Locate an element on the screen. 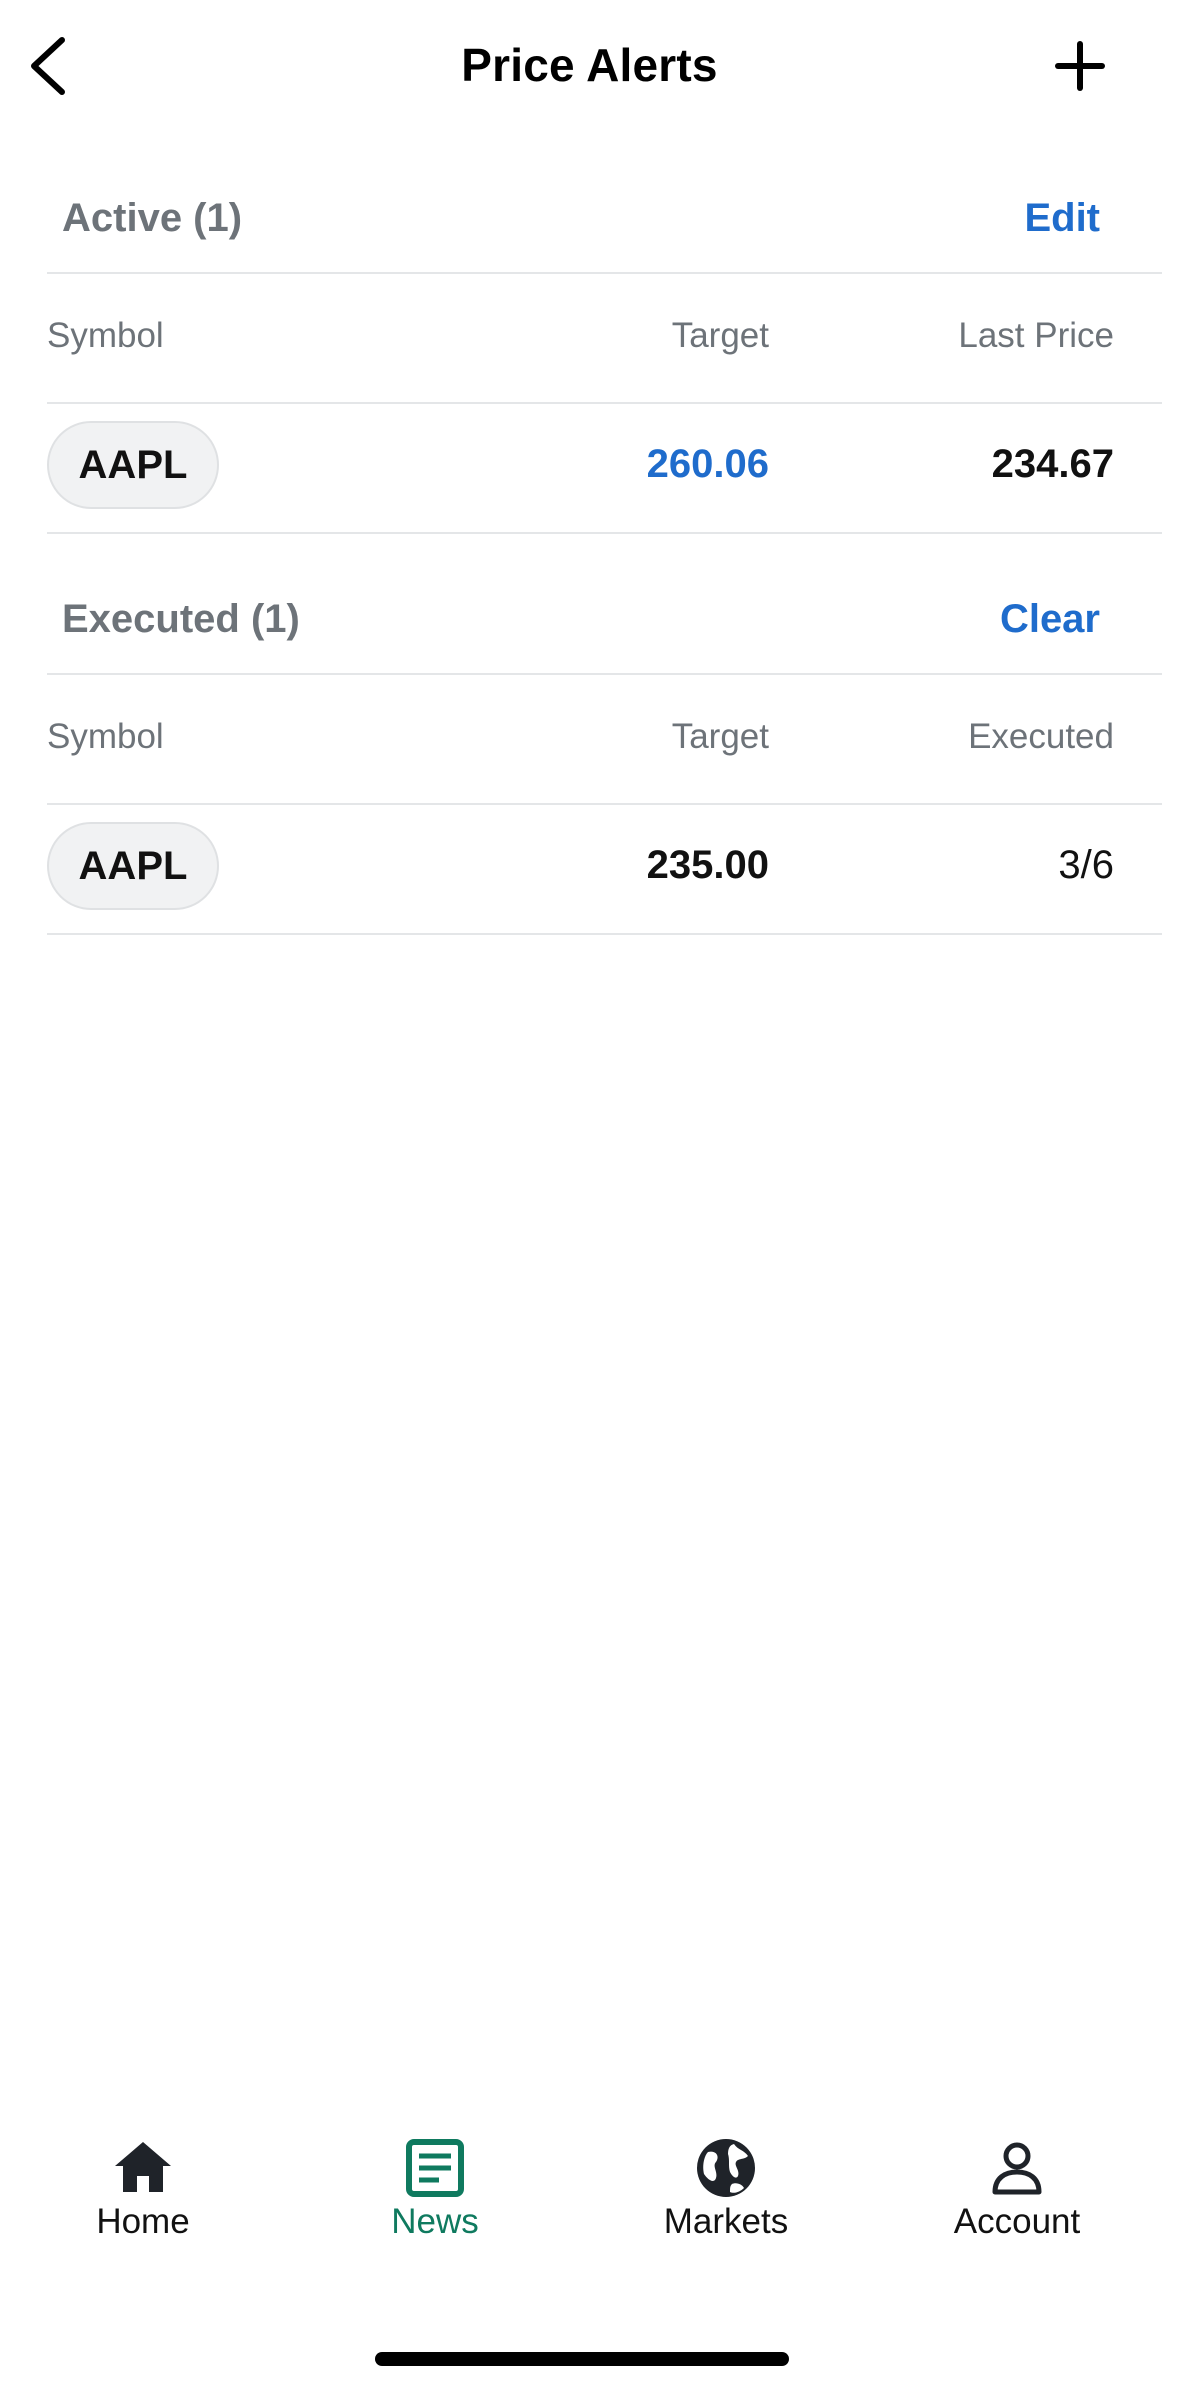  executed-section-title: Executed (1) is located at coordinates (181, 619).